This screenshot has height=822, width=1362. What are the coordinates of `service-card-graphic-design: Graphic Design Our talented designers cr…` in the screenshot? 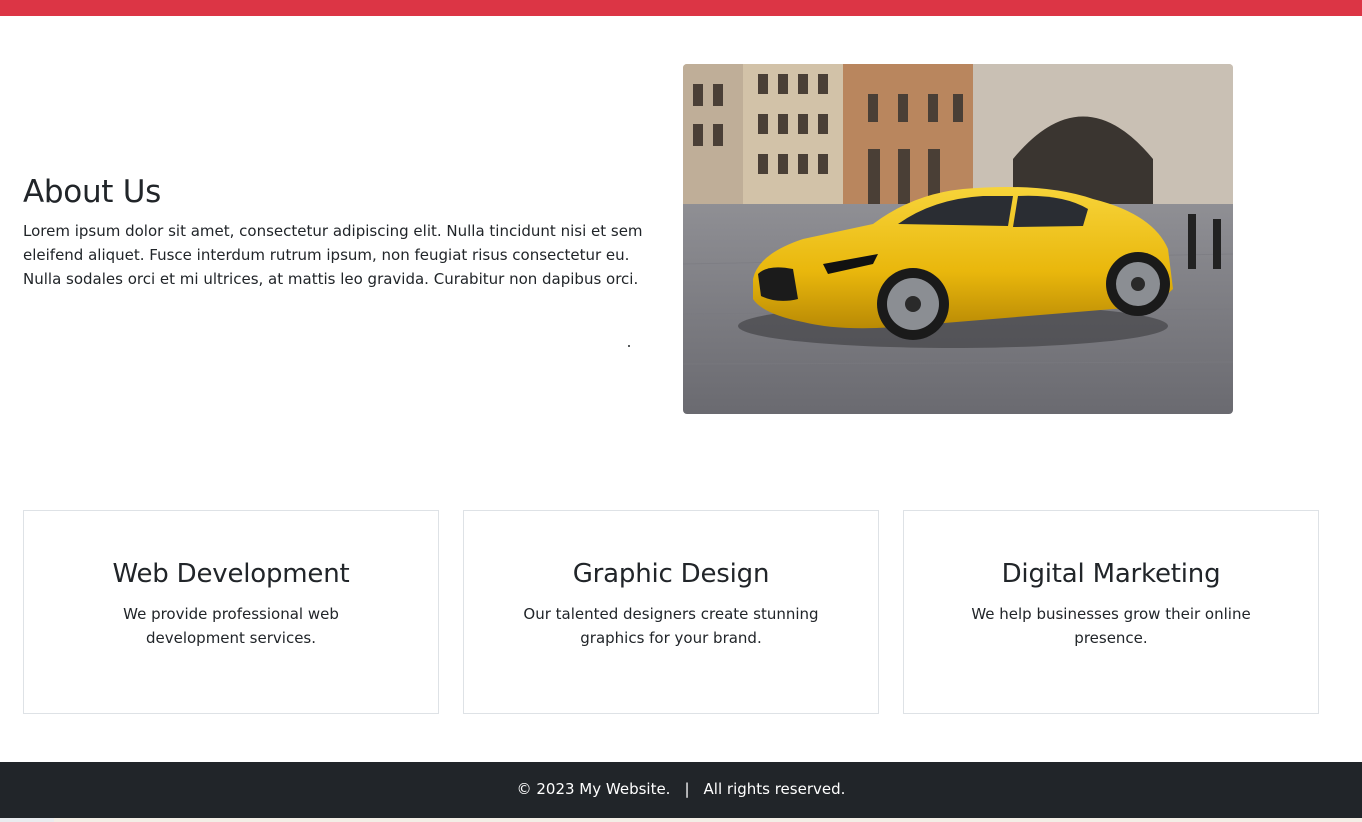 It's located at (671, 612).